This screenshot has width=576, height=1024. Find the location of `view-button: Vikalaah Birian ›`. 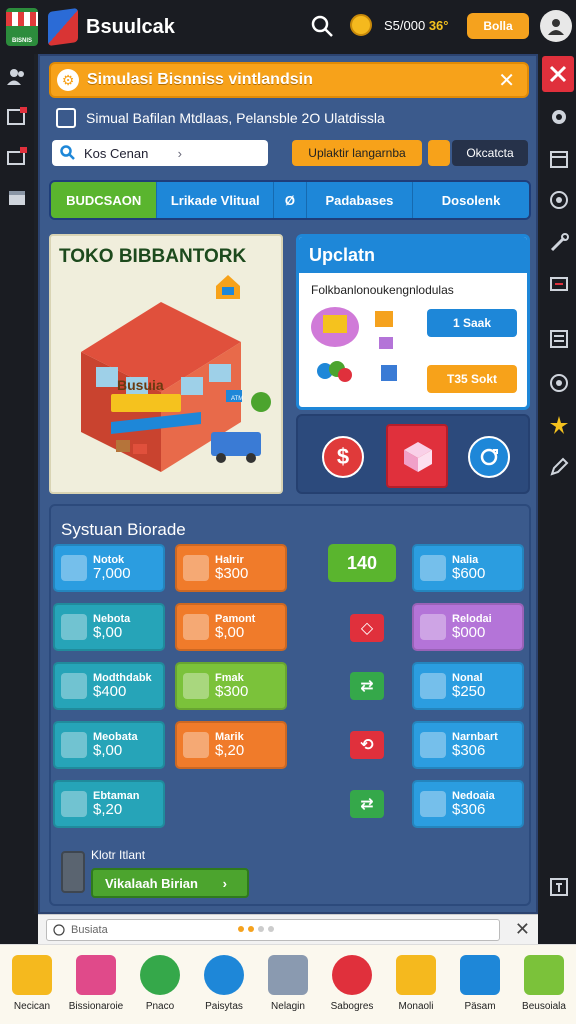

view-button: Vikalaah Birian › is located at coordinates (170, 883).